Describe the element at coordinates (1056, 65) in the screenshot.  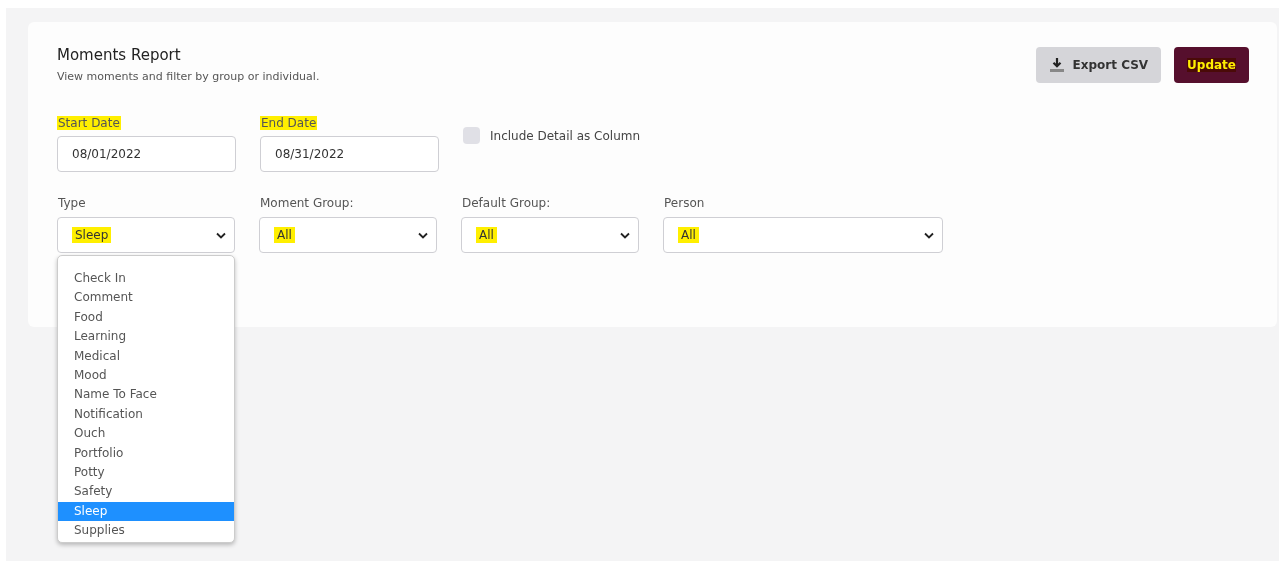
I see `download-icon` at that location.